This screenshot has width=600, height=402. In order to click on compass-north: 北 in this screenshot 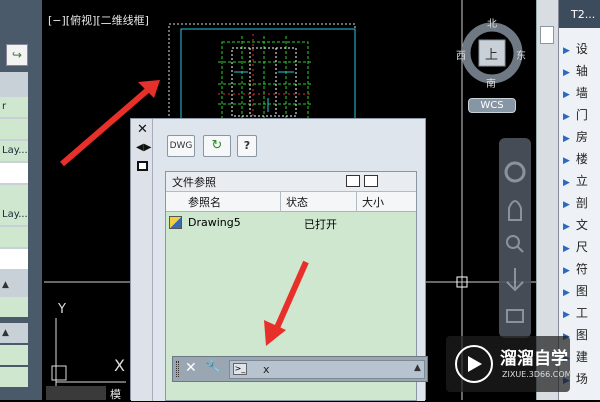, I will do `click(492, 22)`.